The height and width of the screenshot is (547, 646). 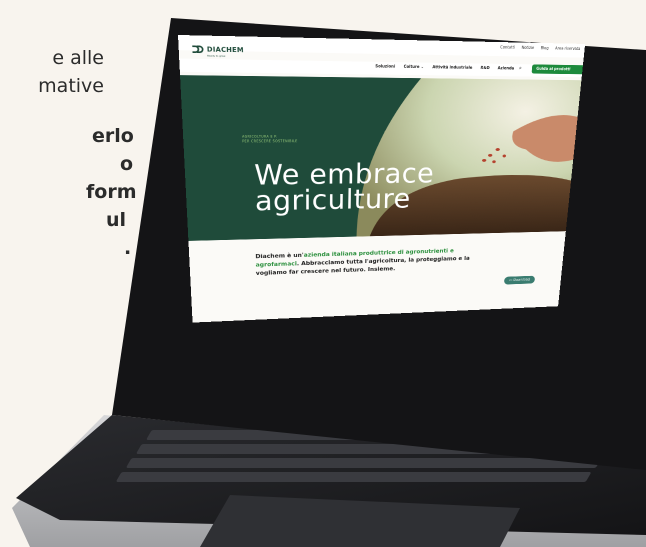 What do you see at coordinates (225, 50) in the screenshot?
I see `logo-name: DIACHEM` at bounding box center [225, 50].